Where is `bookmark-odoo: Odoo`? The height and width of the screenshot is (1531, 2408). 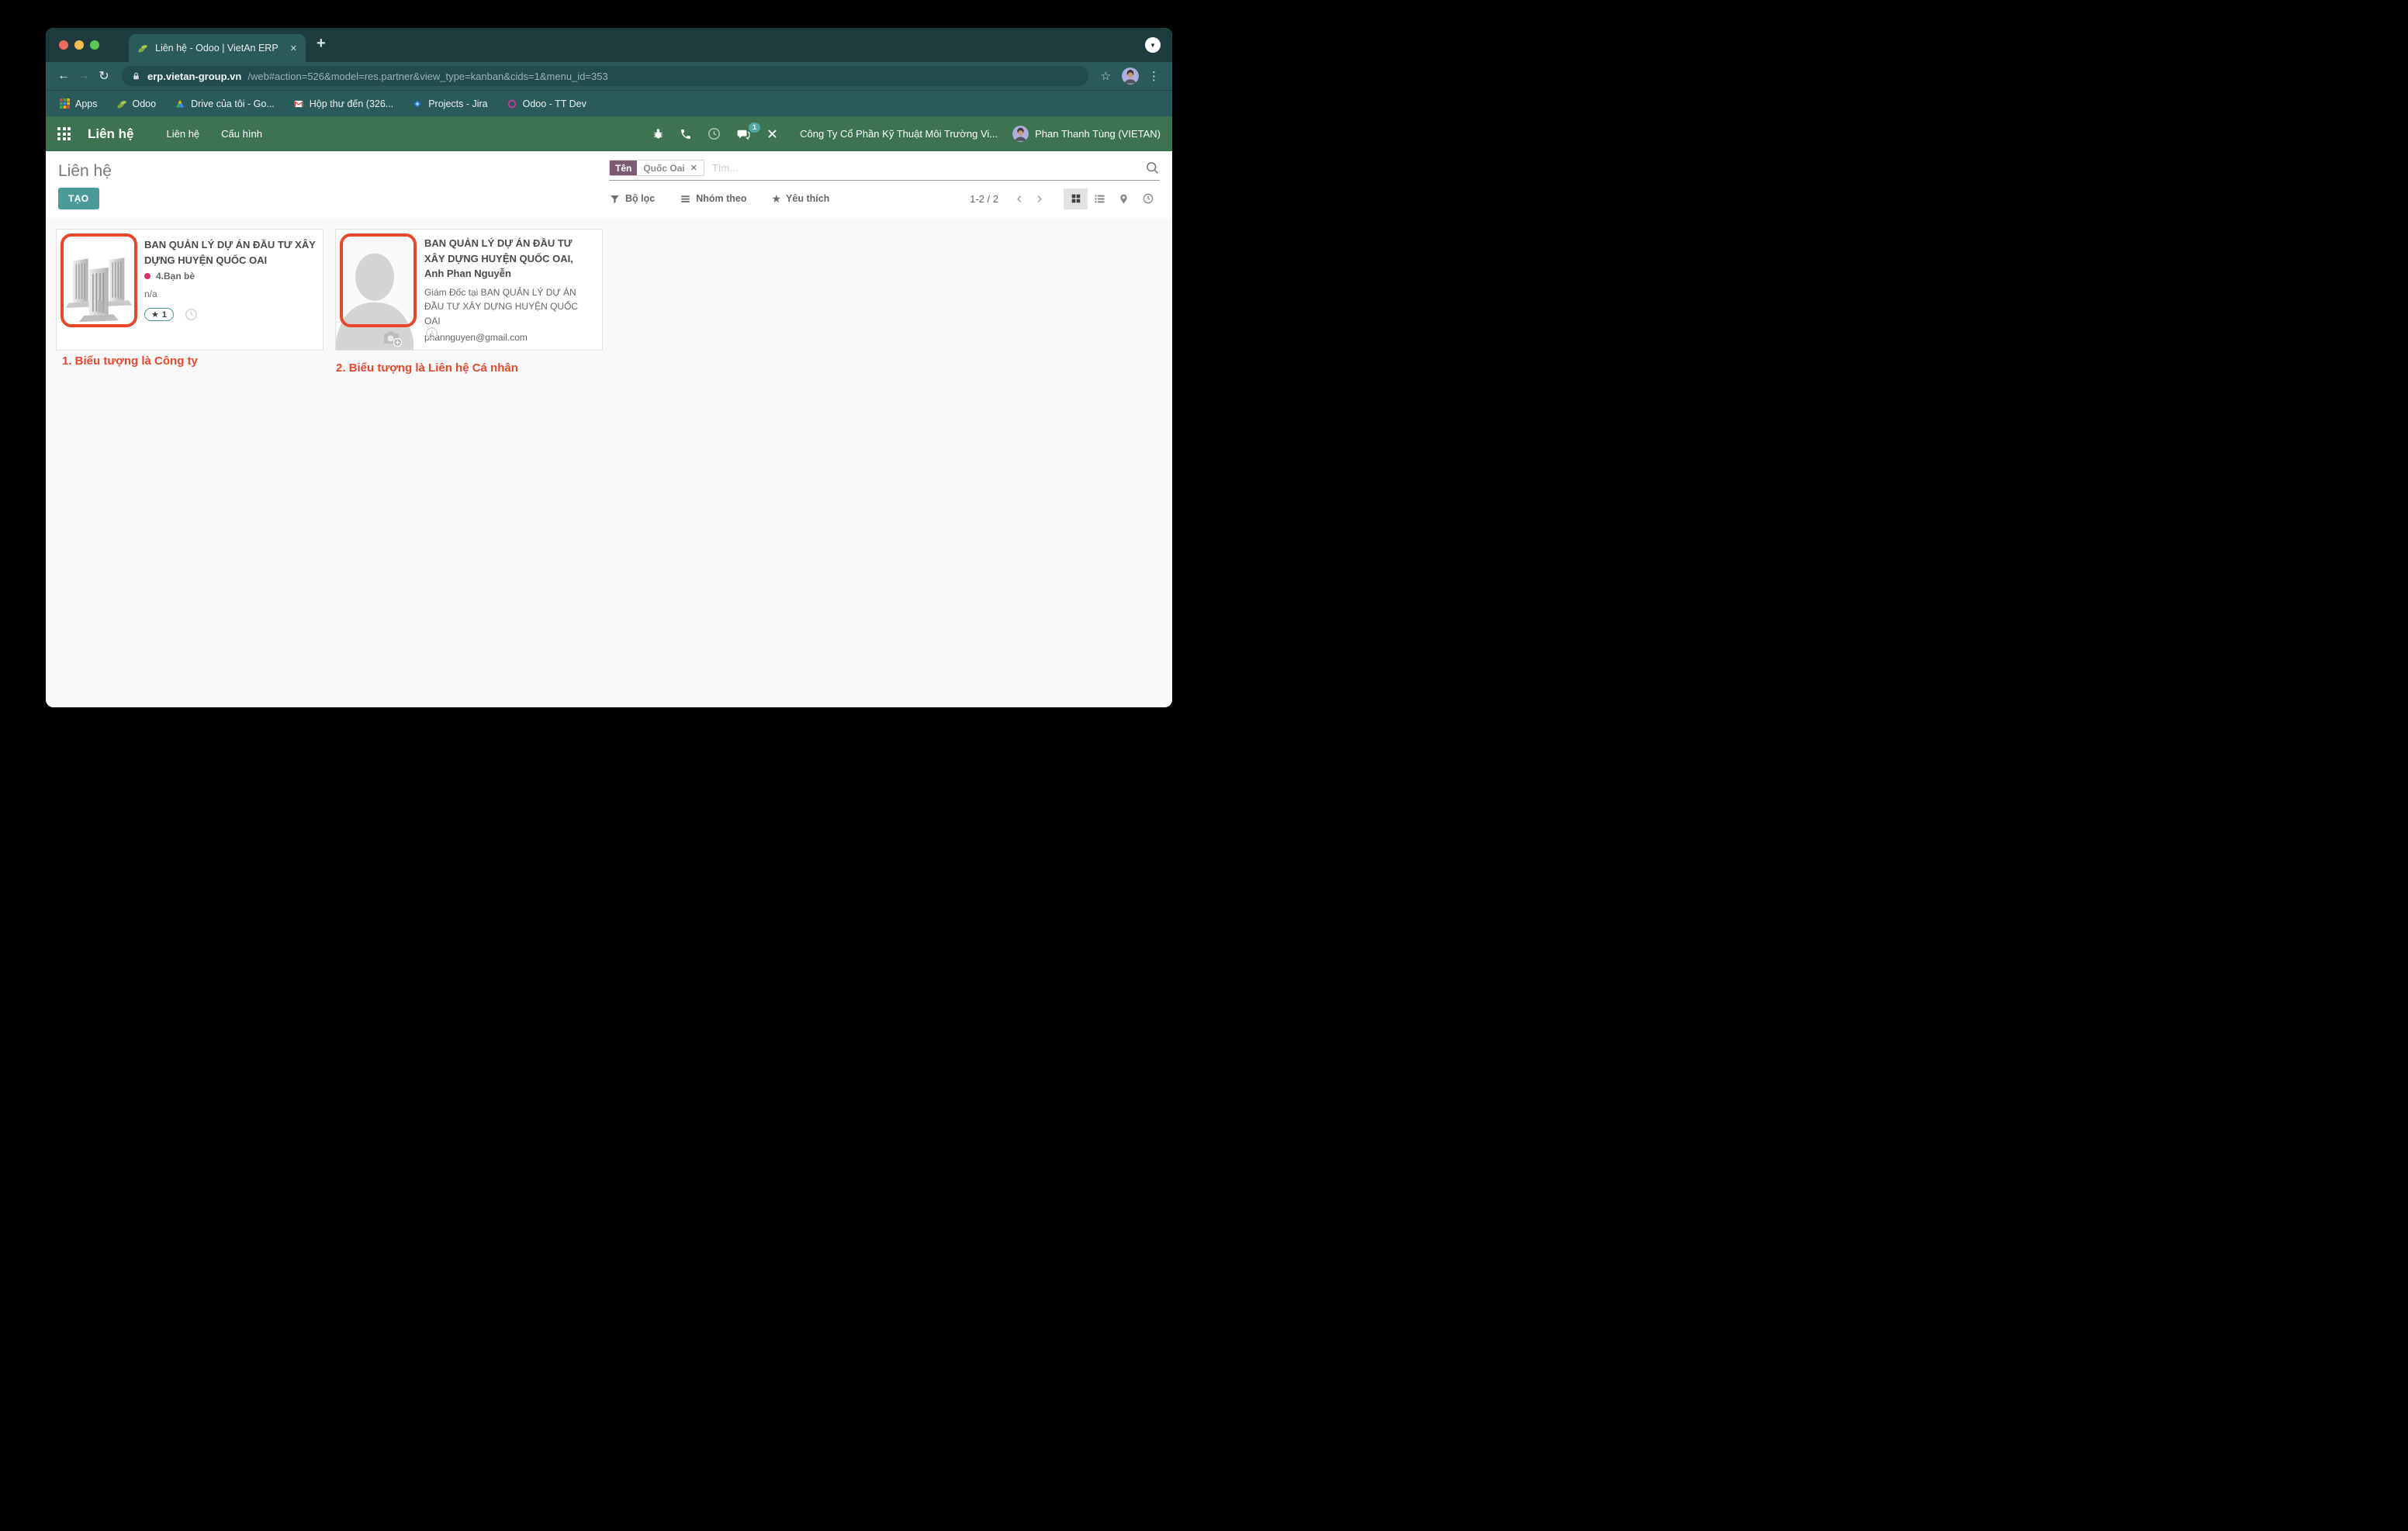 bookmark-odoo: Odoo is located at coordinates (136, 103).